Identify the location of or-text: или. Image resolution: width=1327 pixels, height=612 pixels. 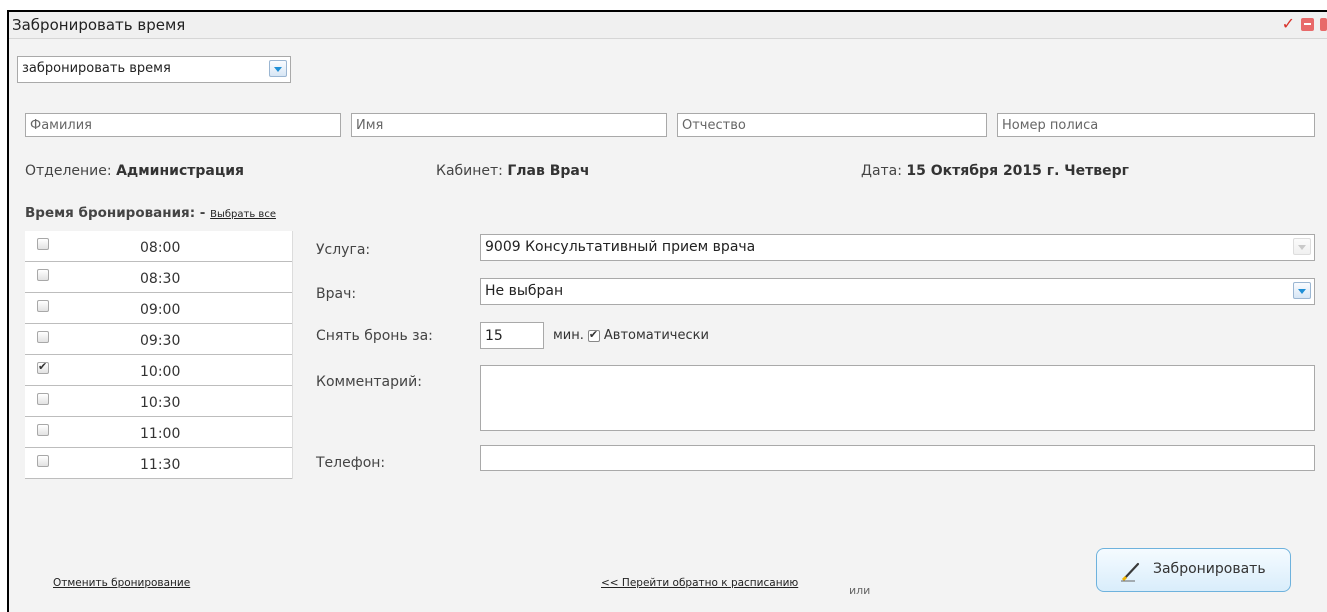
(860, 590).